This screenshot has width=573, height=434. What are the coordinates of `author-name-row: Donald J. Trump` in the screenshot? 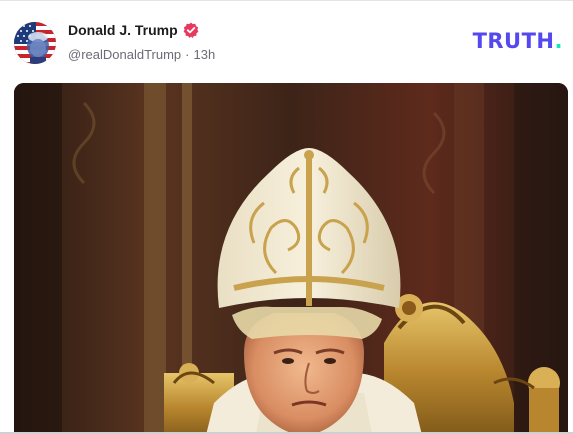 It's located at (133, 30).